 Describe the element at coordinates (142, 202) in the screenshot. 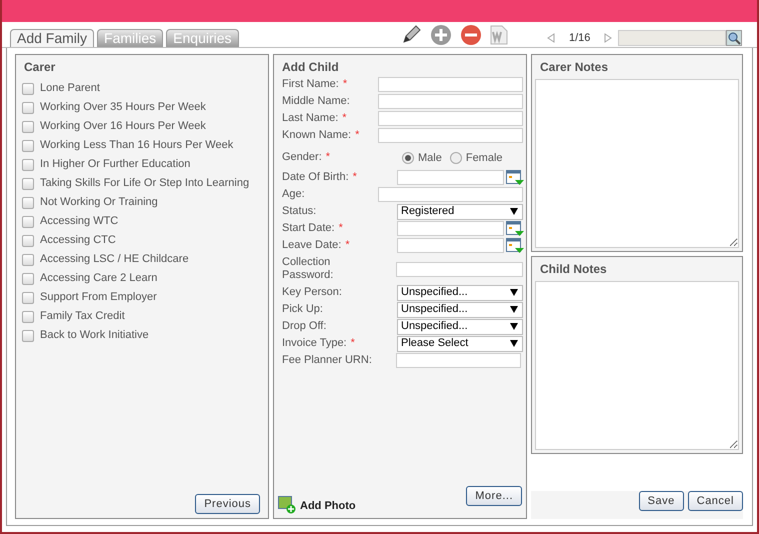

I see `checkbox-option: Not Working Or Training` at that location.